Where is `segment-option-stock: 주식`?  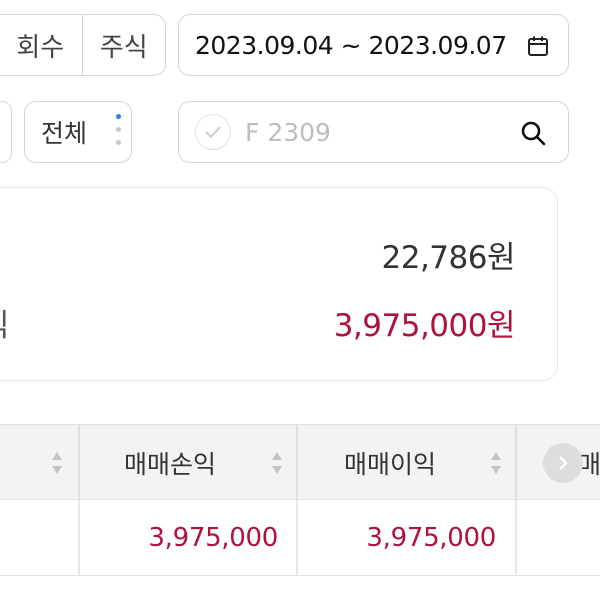
segment-option-stock: 주식 is located at coordinates (124, 45).